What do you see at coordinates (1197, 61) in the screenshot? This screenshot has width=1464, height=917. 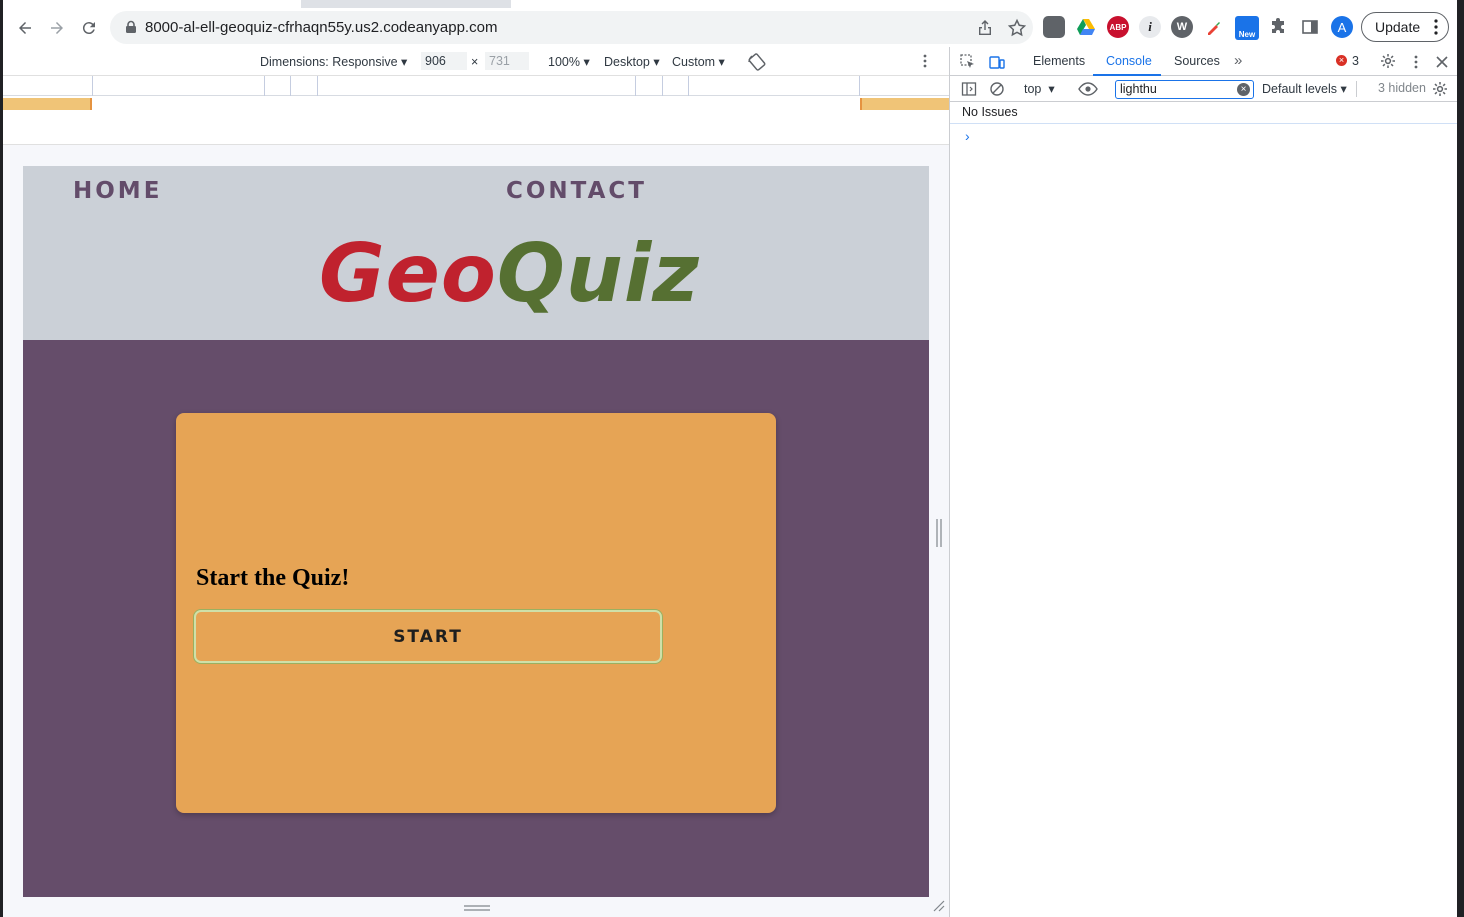 I see `tab-sources: Sources` at bounding box center [1197, 61].